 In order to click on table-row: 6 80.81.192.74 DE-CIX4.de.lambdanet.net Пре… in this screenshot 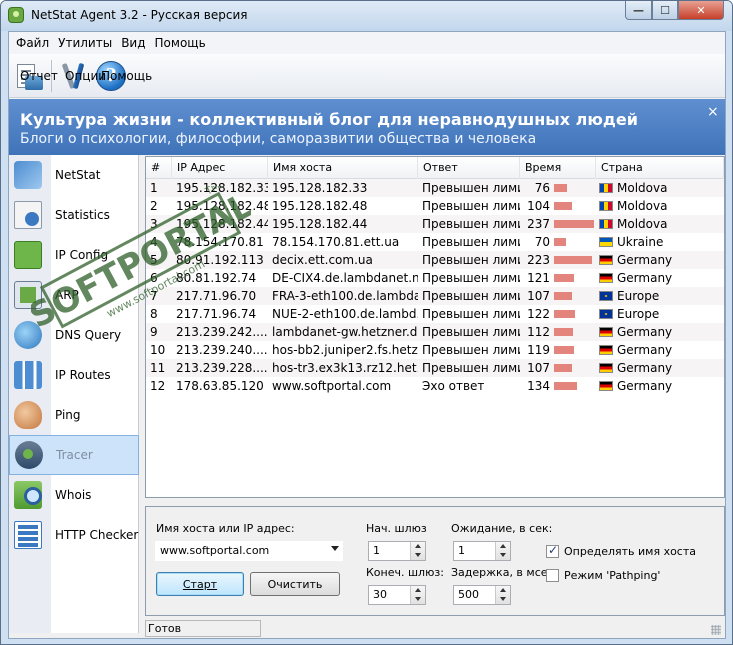, I will do `click(435, 278)`.